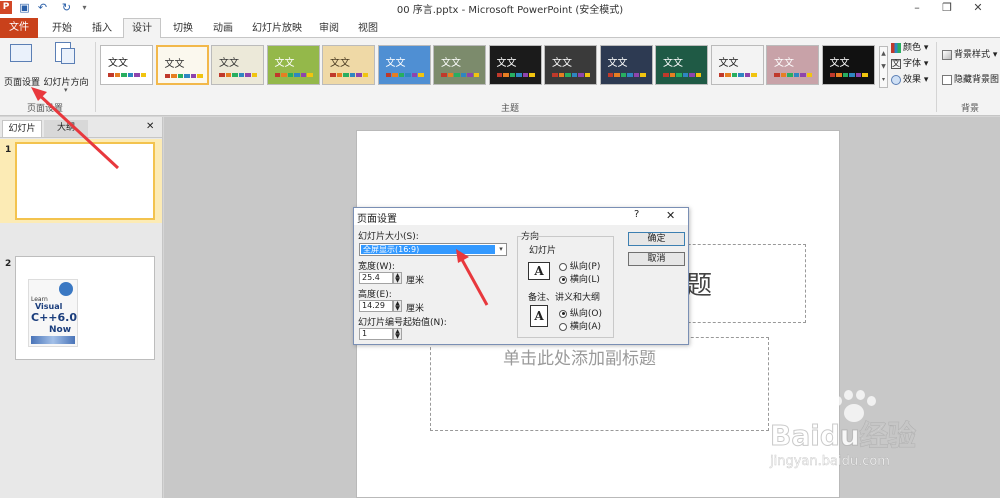  I want to click on slide-landscape-radio: 横向(L), so click(579, 278).